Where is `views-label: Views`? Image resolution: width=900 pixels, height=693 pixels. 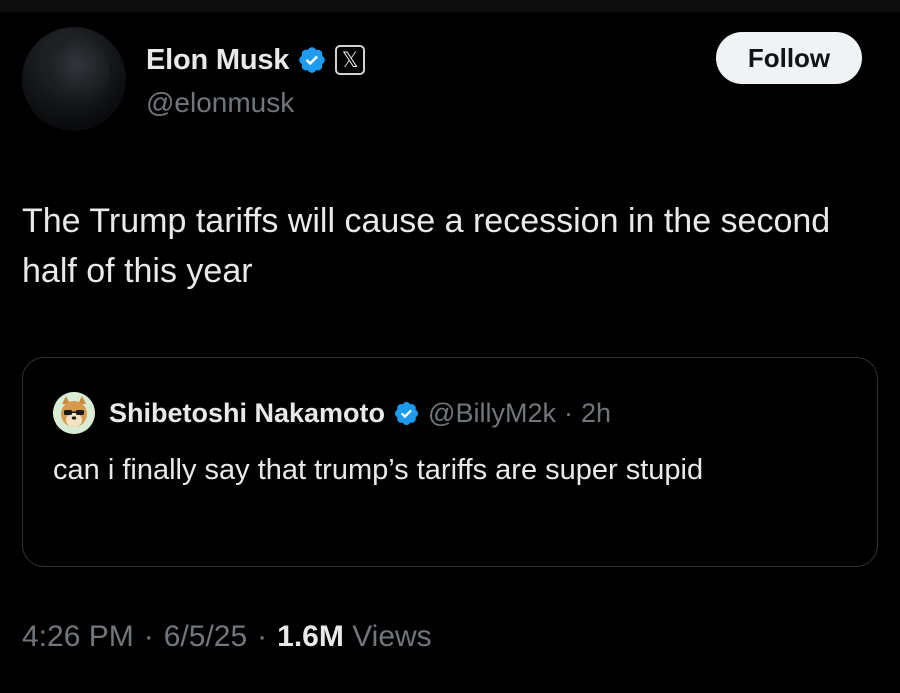
views-label: Views is located at coordinates (392, 636).